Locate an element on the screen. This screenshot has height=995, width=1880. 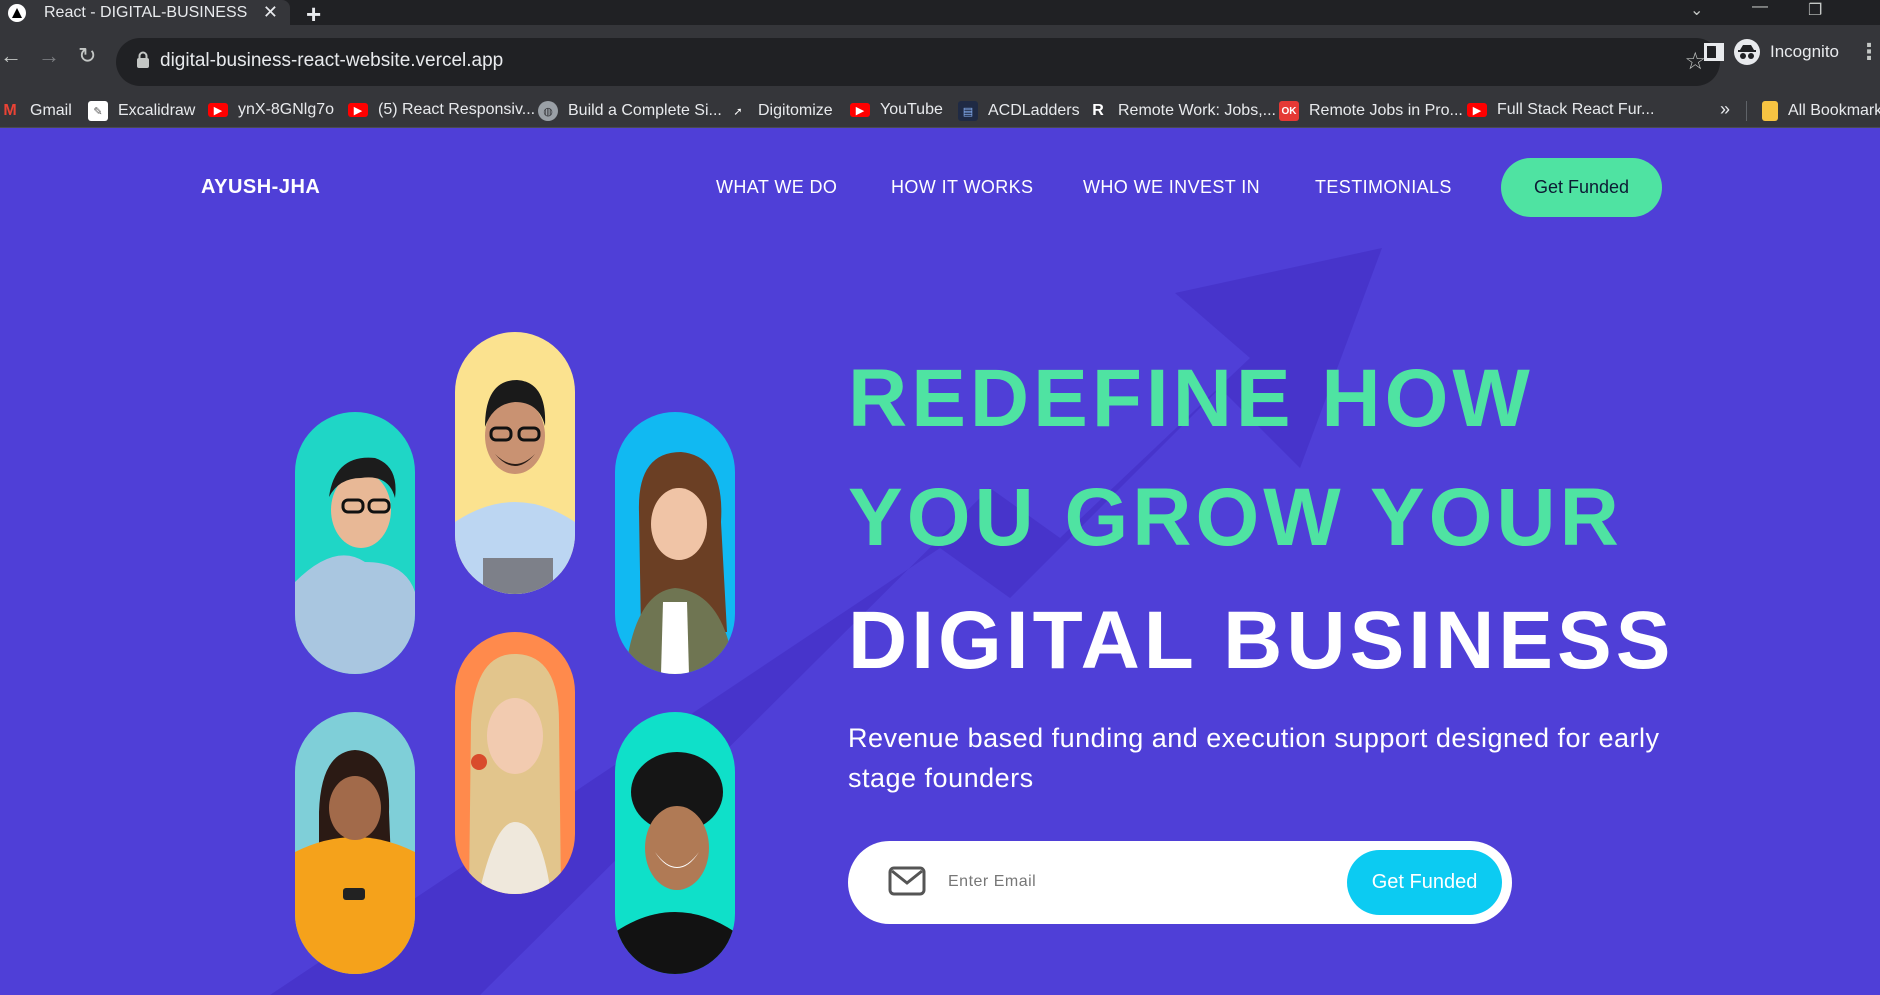
bookmark-excalidraw: ✎ Excalidraw is located at coordinates (141, 111).